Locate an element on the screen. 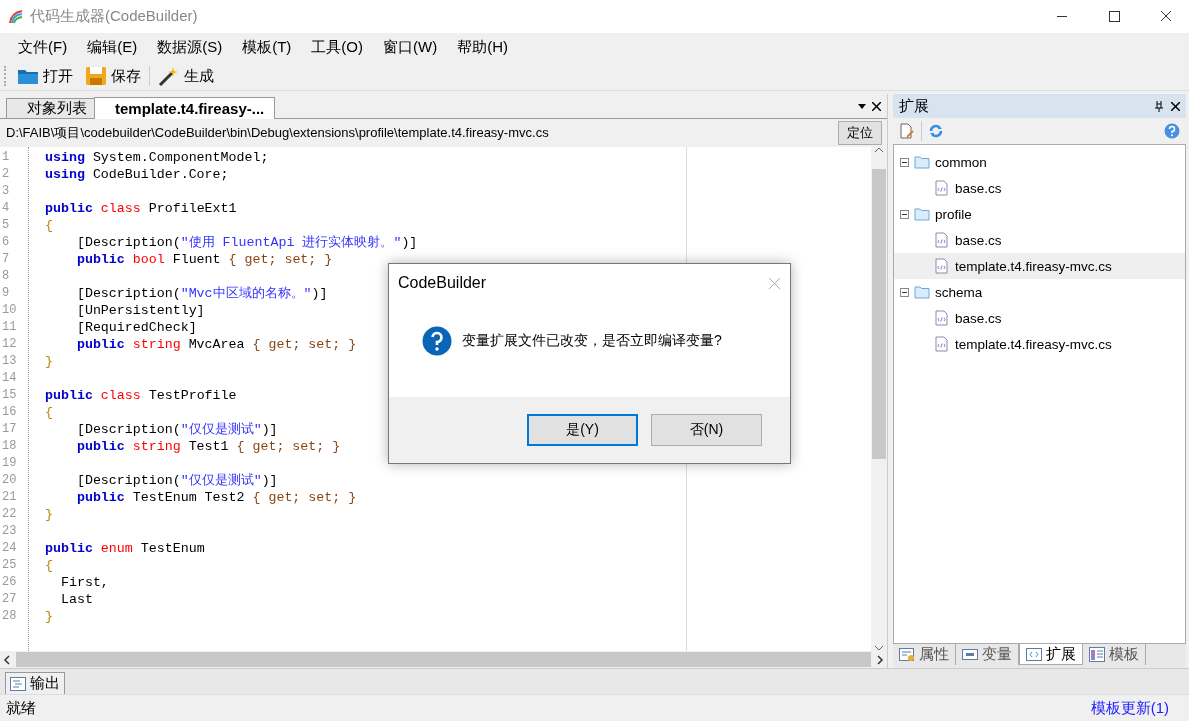  window-title: 代码生成器(CodeBuilder) is located at coordinates (114, 16).